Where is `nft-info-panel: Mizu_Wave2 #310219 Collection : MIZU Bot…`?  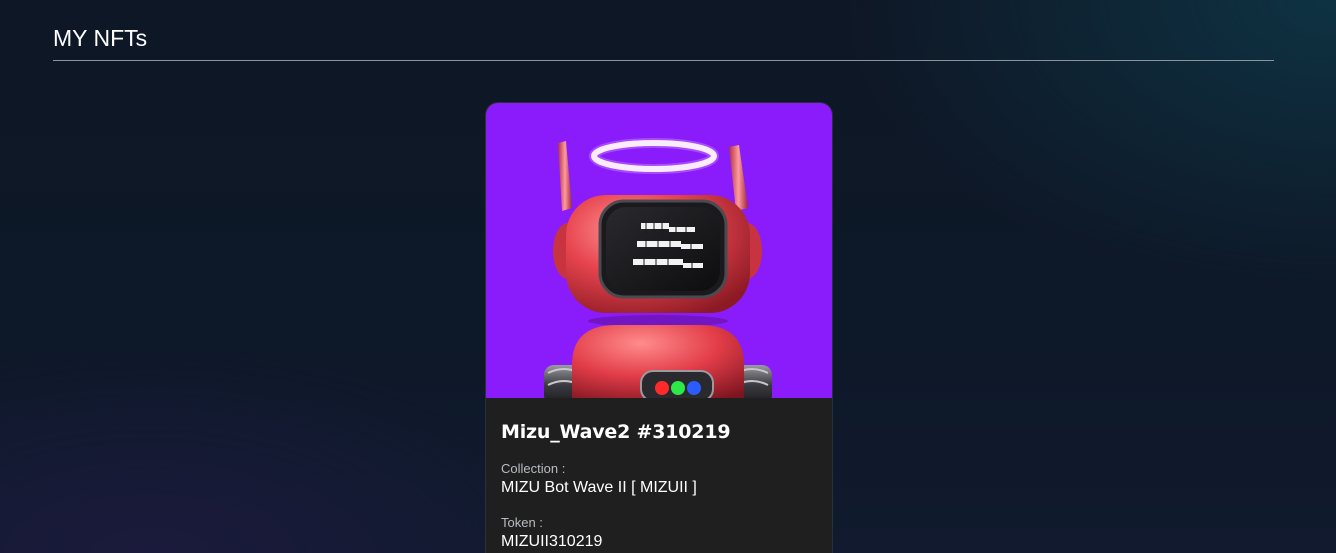
nft-info-panel: Mizu_Wave2 #310219 Collection : MIZU Bot… is located at coordinates (659, 475).